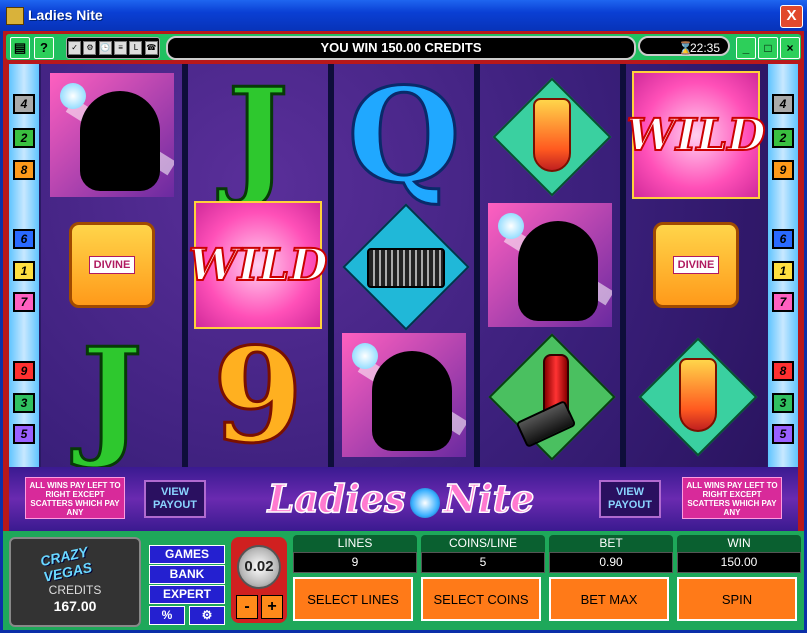 This screenshot has width=807, height=633. Describe the element at coordinates (704, 48) in the screenshot. I see `clock-time: 22:35` at that location.